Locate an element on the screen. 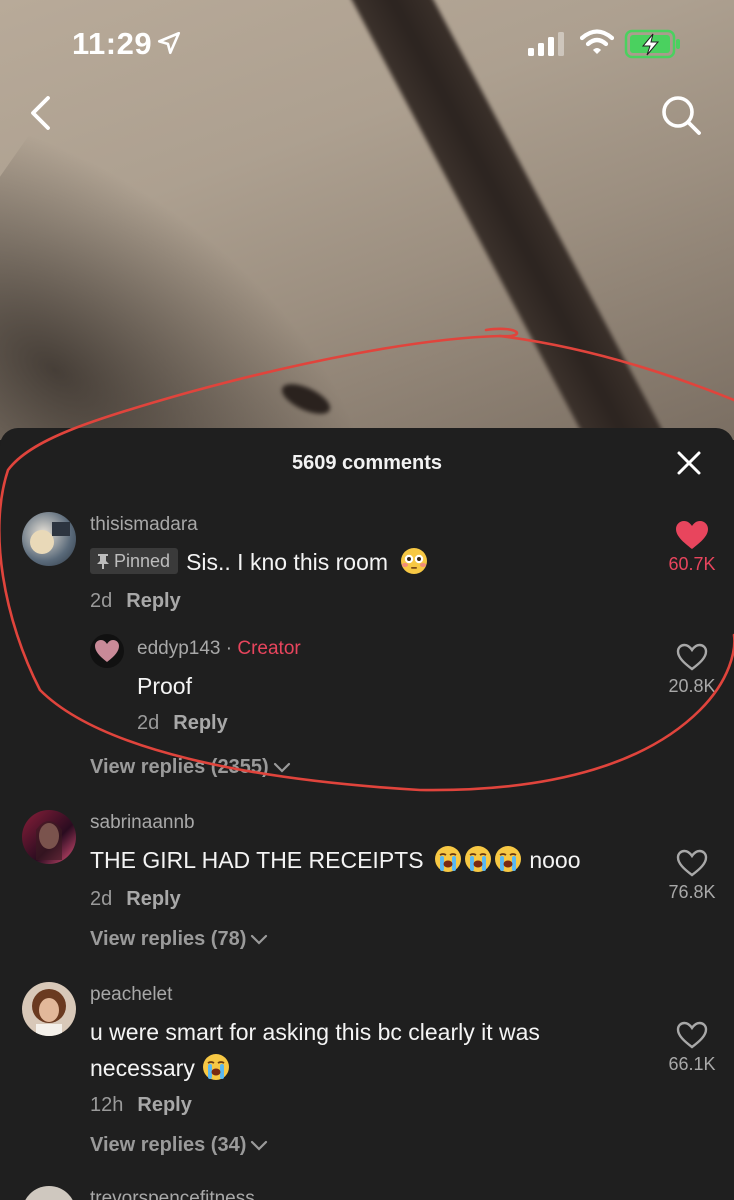 This screenshot has width=734, height=1200. comment-text-line-2: necessary is located at coordinates (160, 1068).